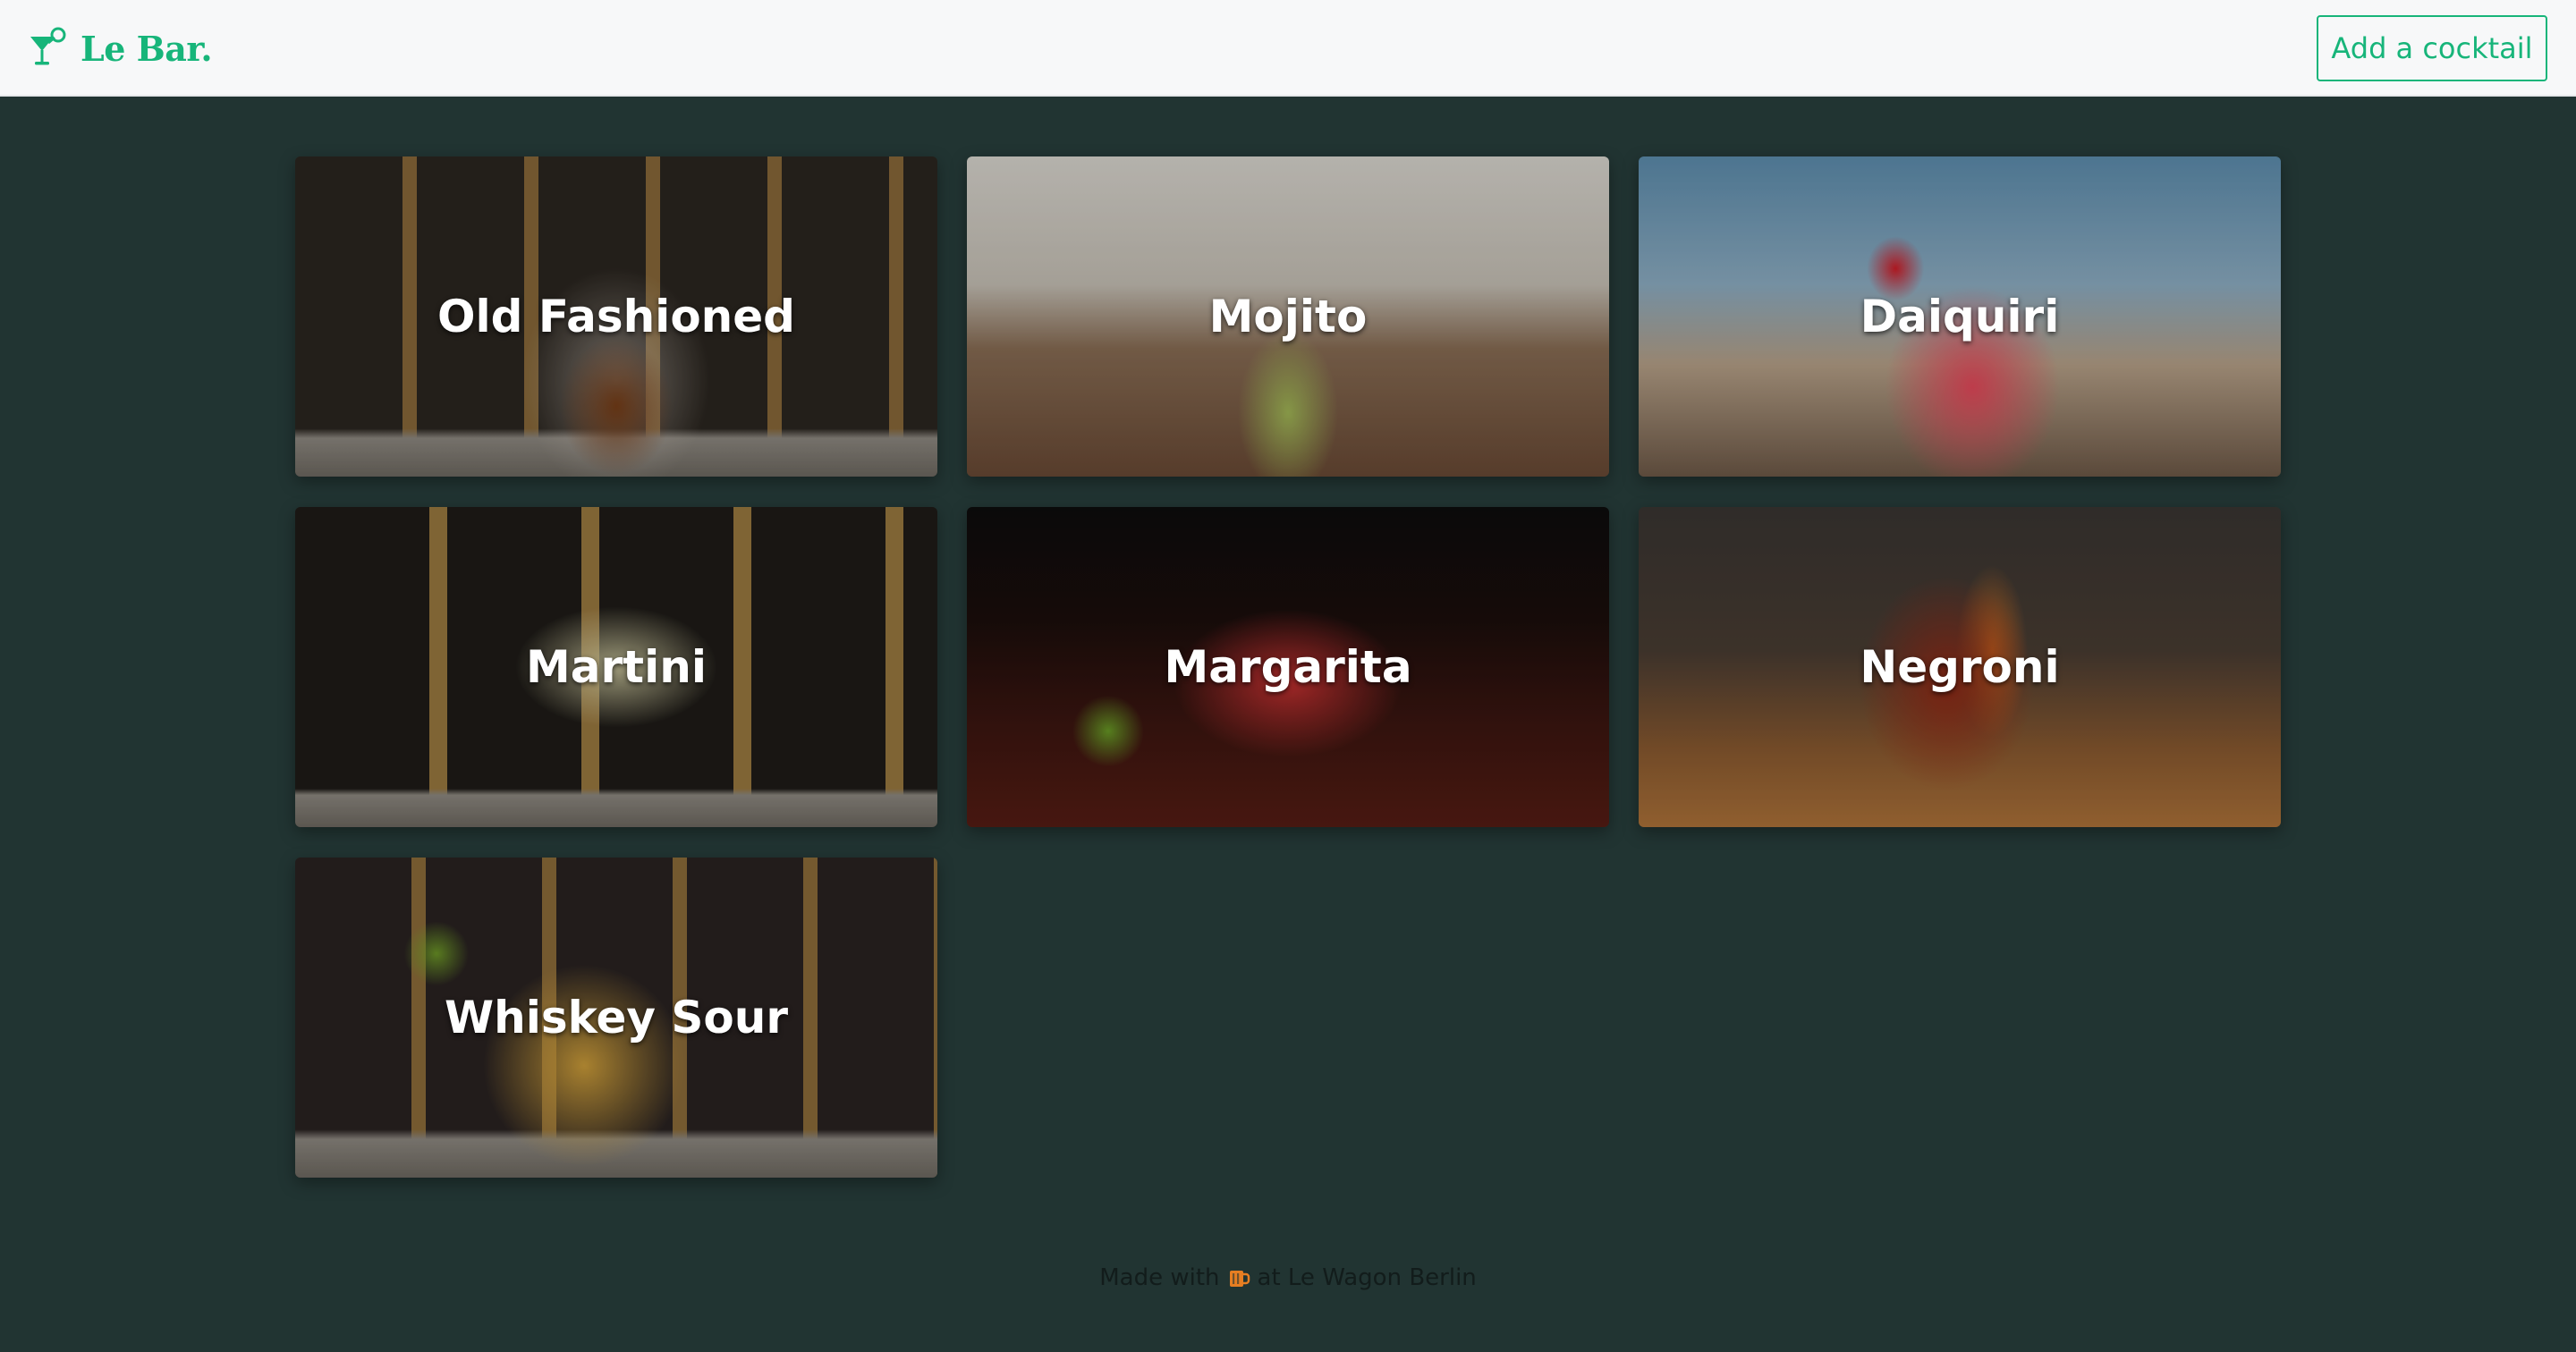 This screenshot has height=1352, width=2576. What do you see at coordinates (1288, 48) in the screenshot?
I see `navbar: Le Bar. Add a cocktail` at bounding box center [1288, 48].